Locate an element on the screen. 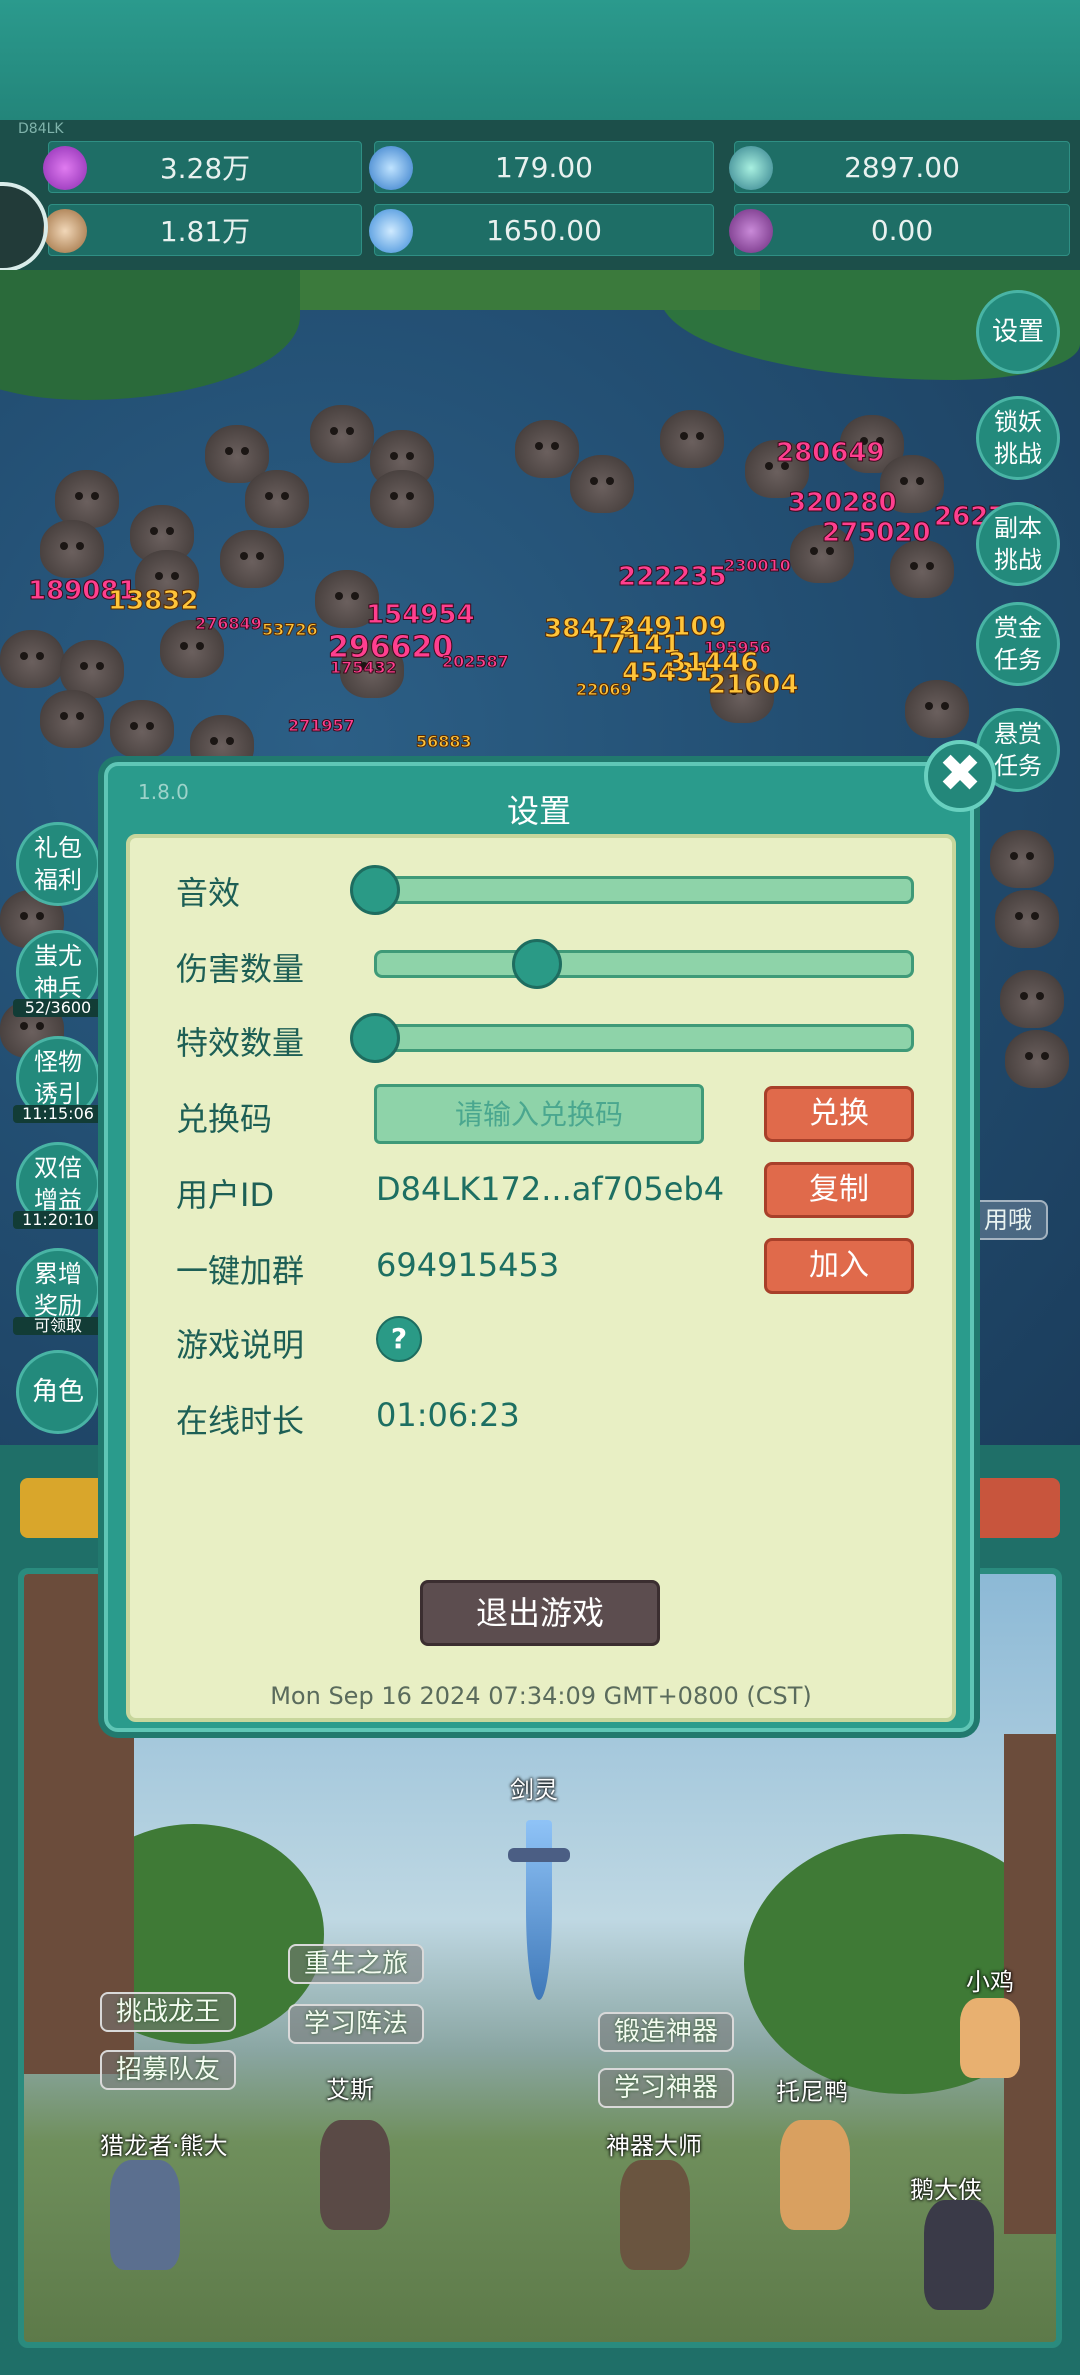 The image size is (1080, 2375). close-icon: ✖ is located at coordinates (960, 776).